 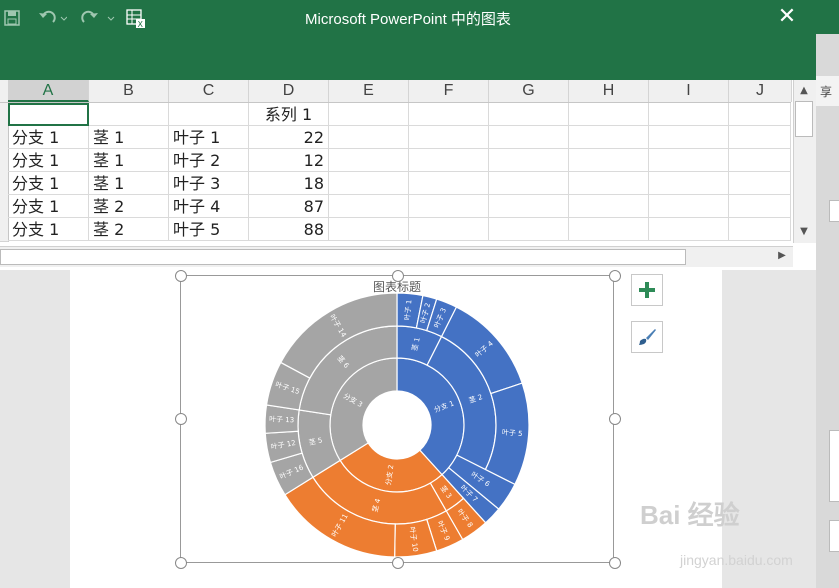 I want to click on resize-handle-bottom-left, so click(x=181, y=563).